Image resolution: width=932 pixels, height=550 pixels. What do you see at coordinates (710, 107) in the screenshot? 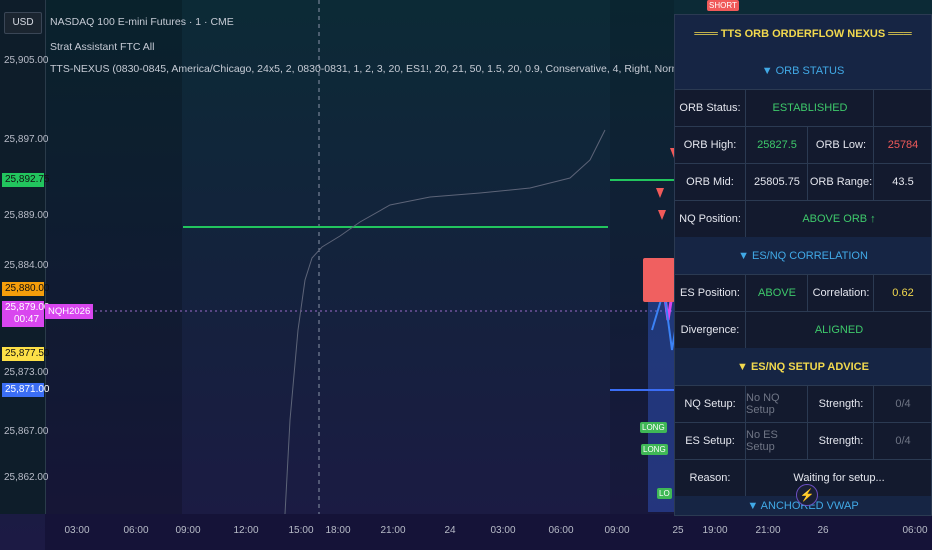
I see `orb-status-label: ORB Status:` at bounding box center [710, 107].